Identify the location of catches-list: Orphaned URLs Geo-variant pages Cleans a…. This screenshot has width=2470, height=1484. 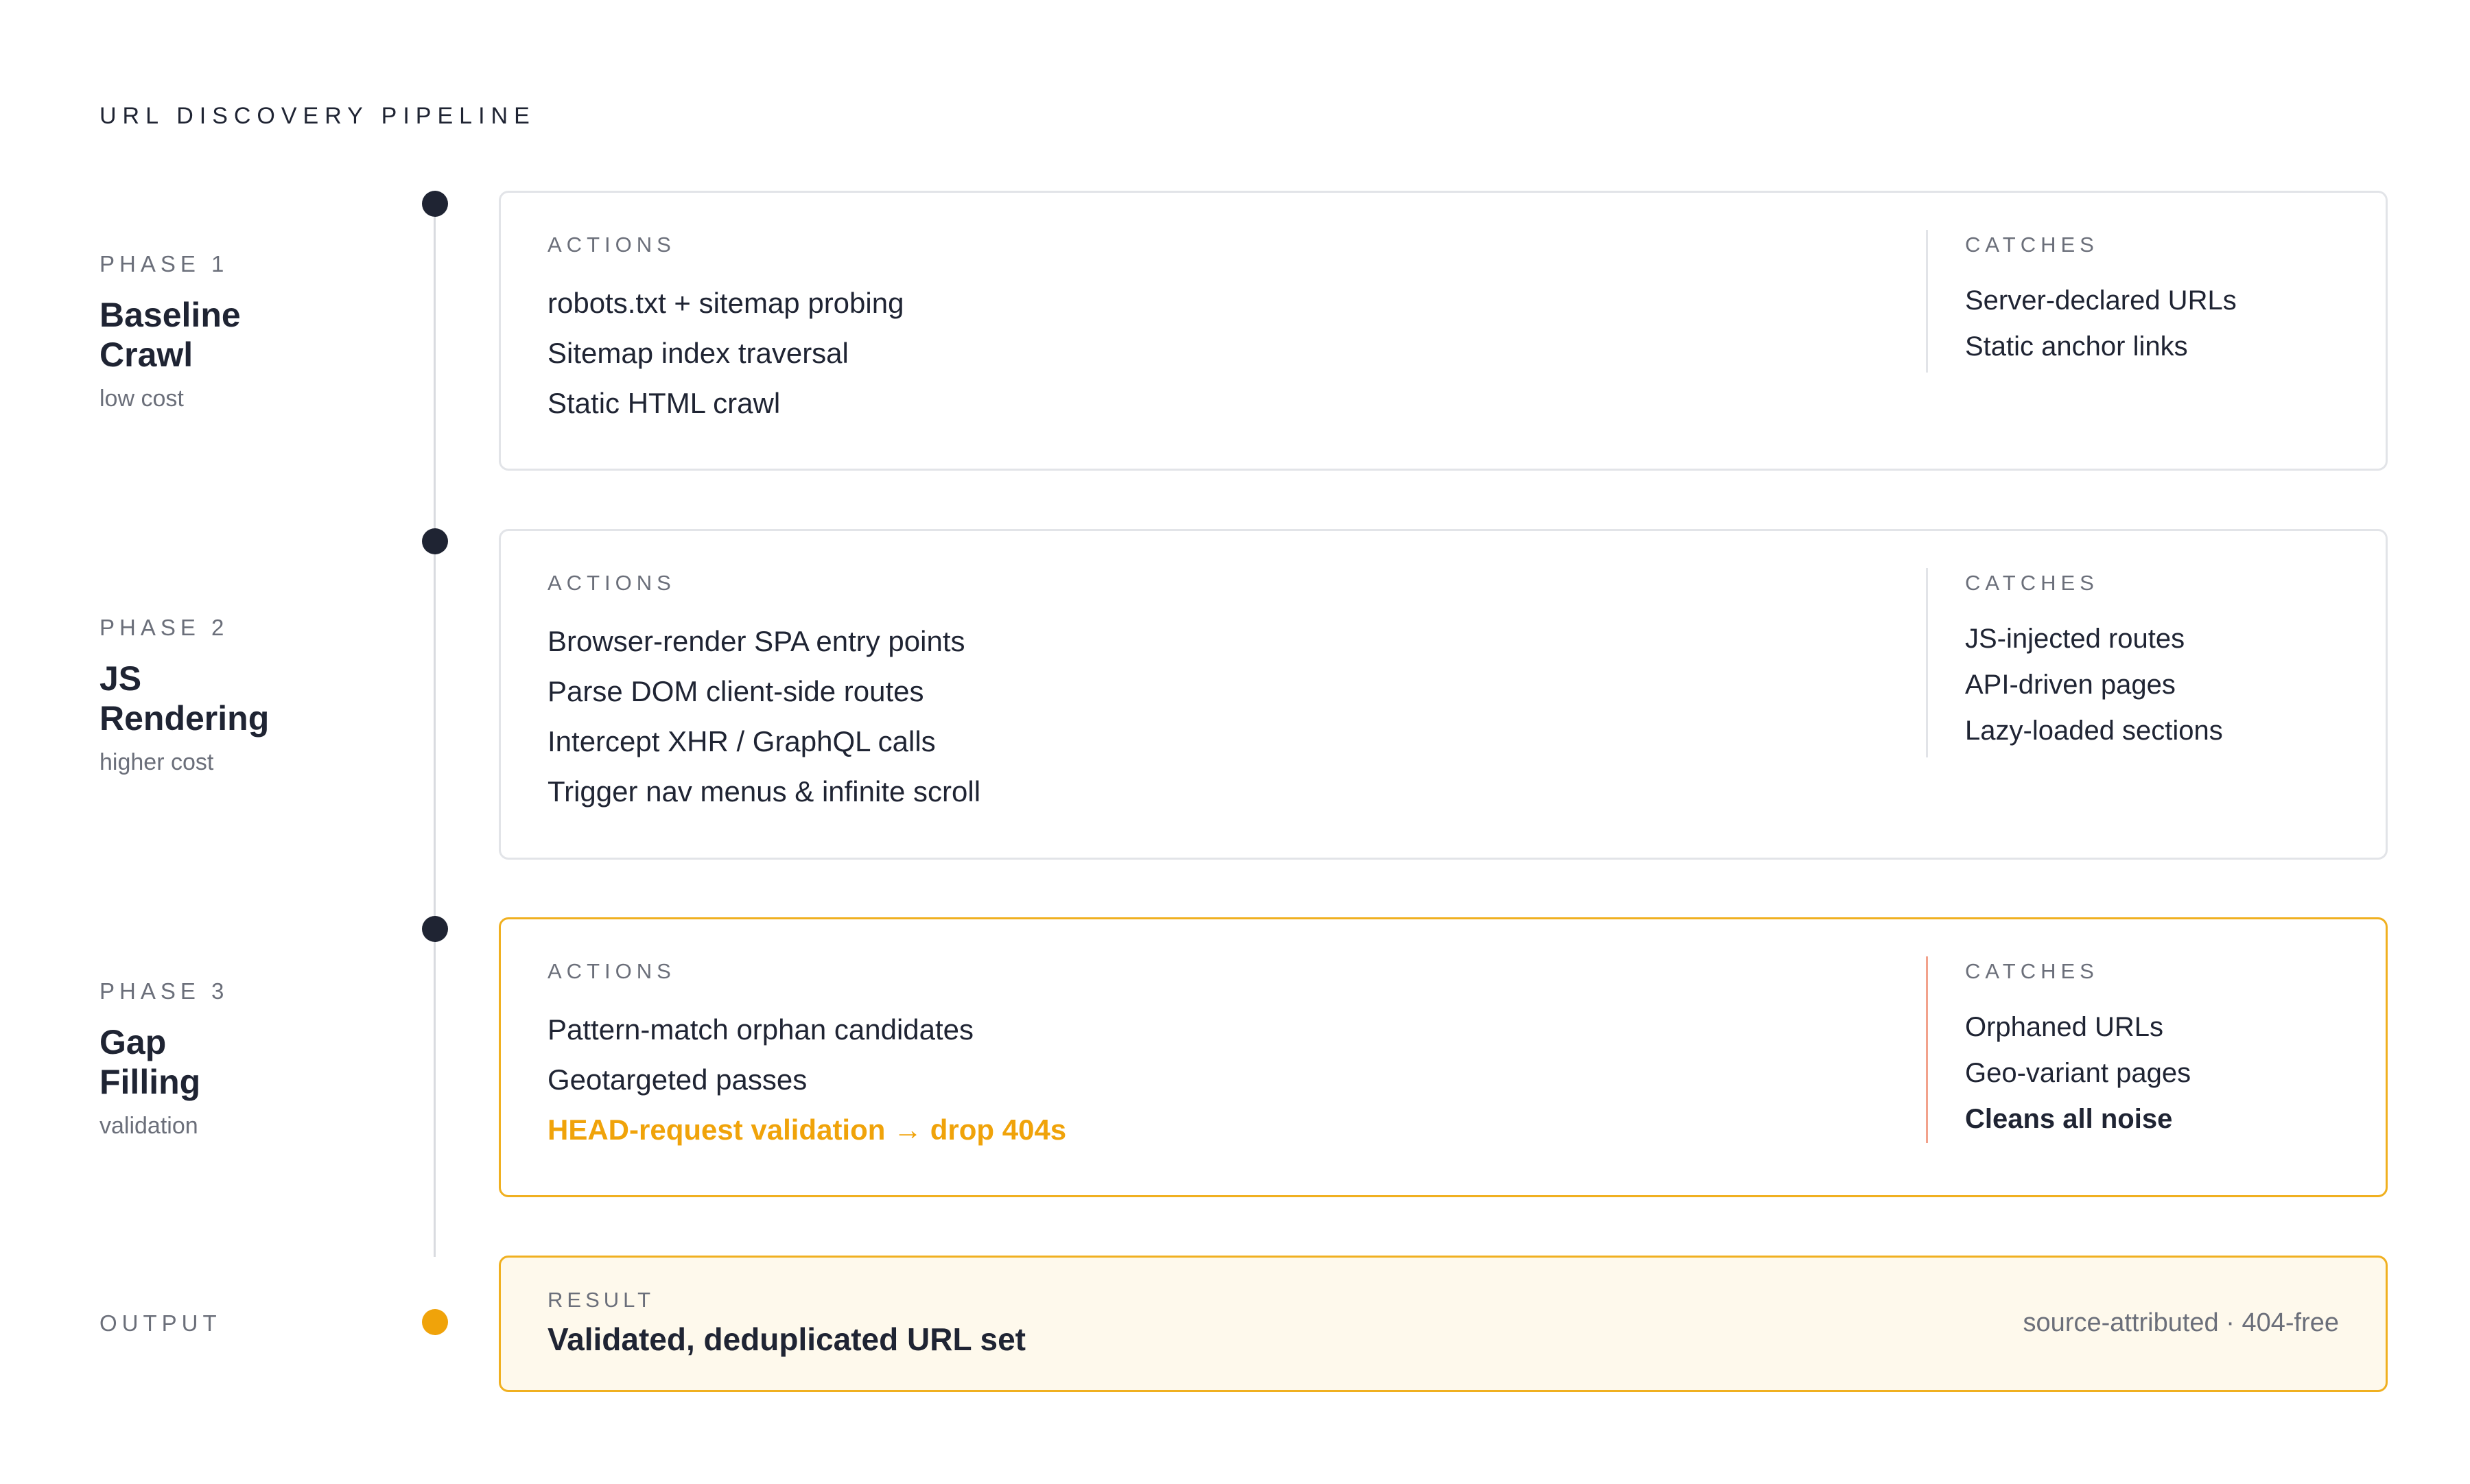
(2078, 1073).